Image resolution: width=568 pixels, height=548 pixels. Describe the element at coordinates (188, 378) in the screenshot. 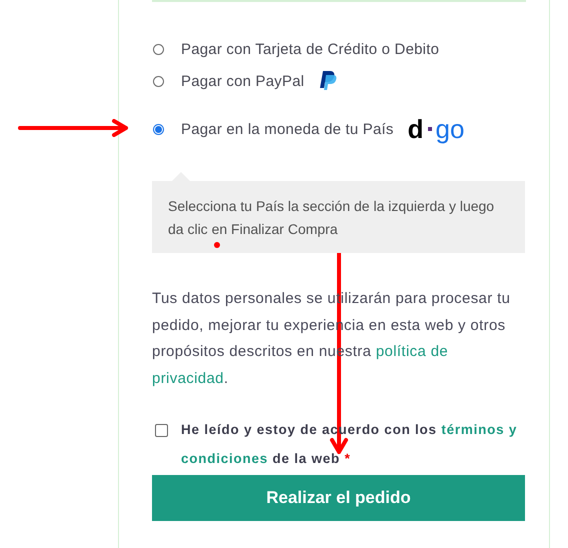

I see `privacy-link: privacidad` at that location.